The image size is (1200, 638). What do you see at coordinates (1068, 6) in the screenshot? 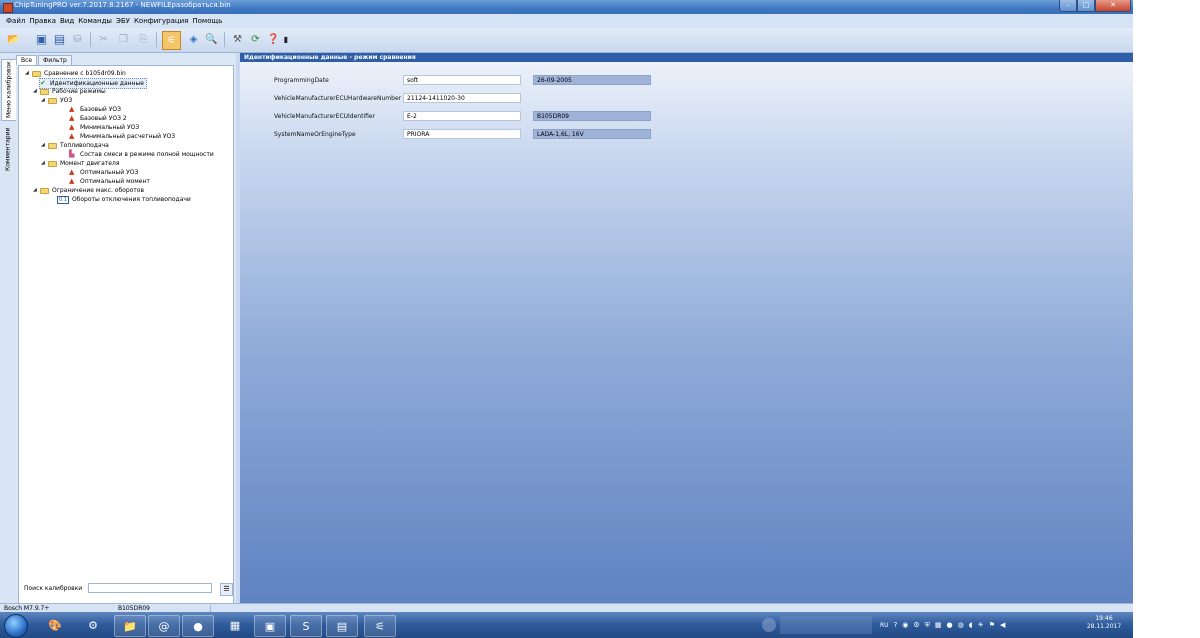
I see `minimize-button: –` at bounding box center [1068, 6].